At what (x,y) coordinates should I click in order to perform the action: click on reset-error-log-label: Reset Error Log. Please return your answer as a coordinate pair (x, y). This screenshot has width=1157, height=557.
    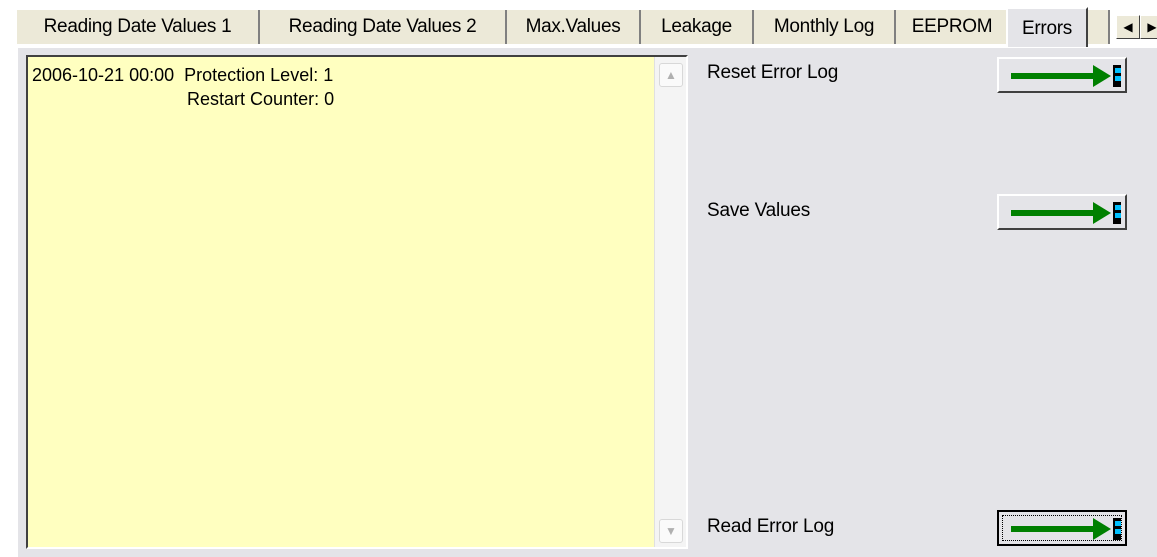
    Looking at the image, I should click on (773, 72).